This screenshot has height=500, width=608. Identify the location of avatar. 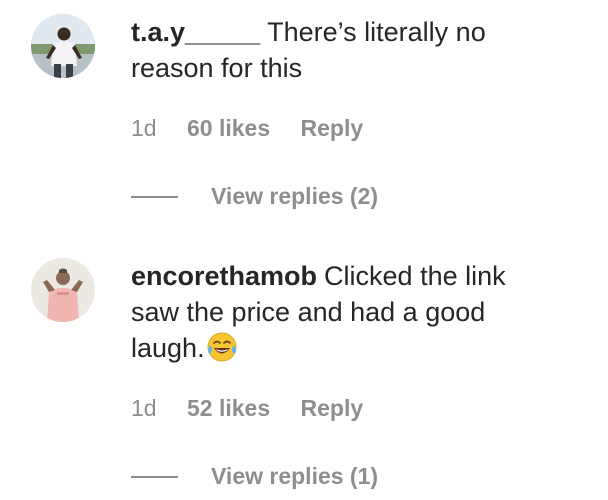
(63, 290).